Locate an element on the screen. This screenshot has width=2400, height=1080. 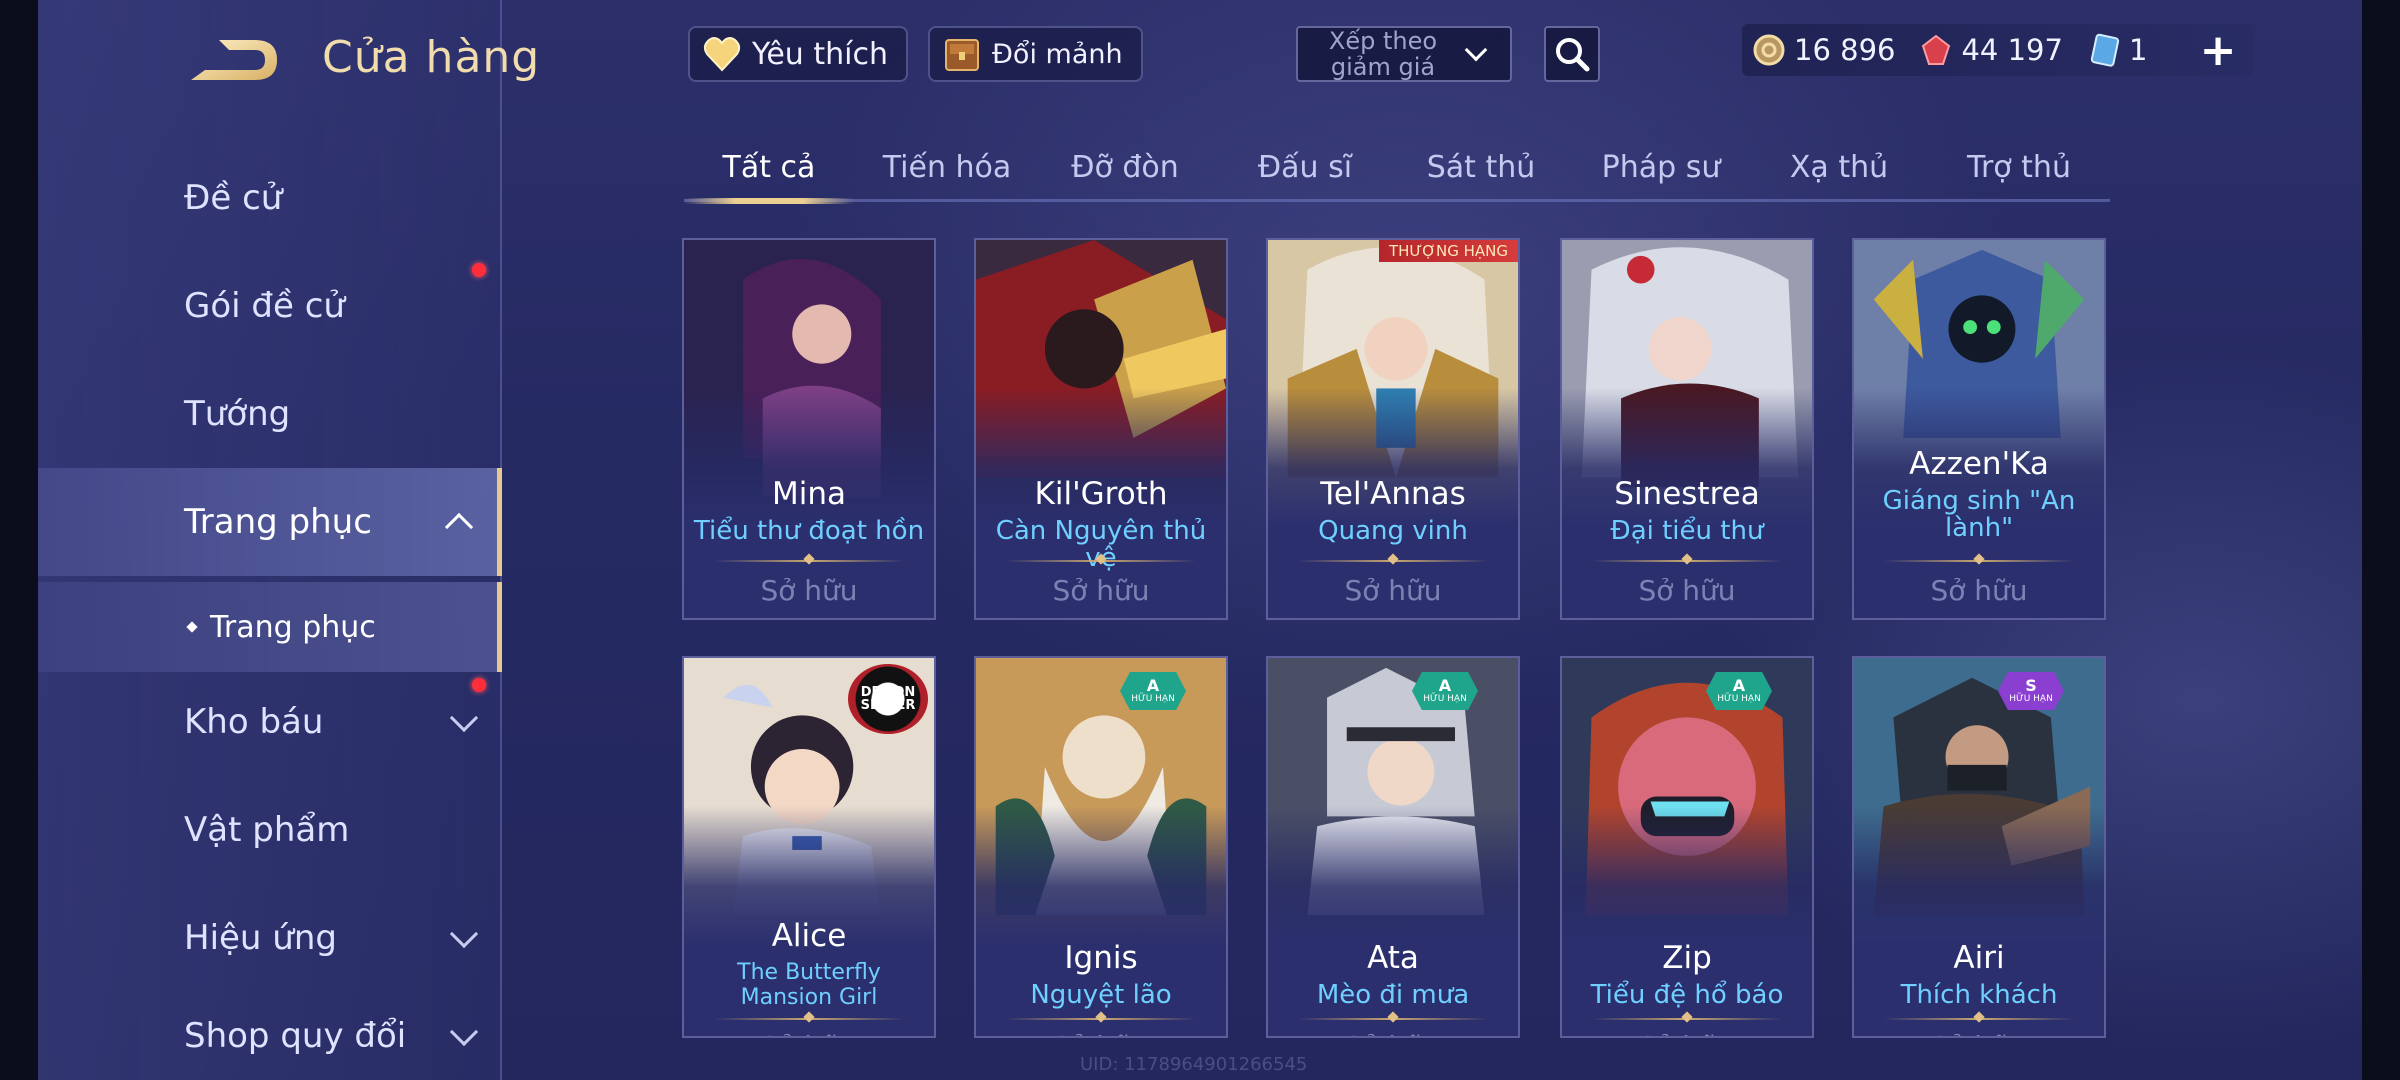
skin-card: Sinestrea Đại tiểu thư Sở hữu is located at coordinates (1687, 429).